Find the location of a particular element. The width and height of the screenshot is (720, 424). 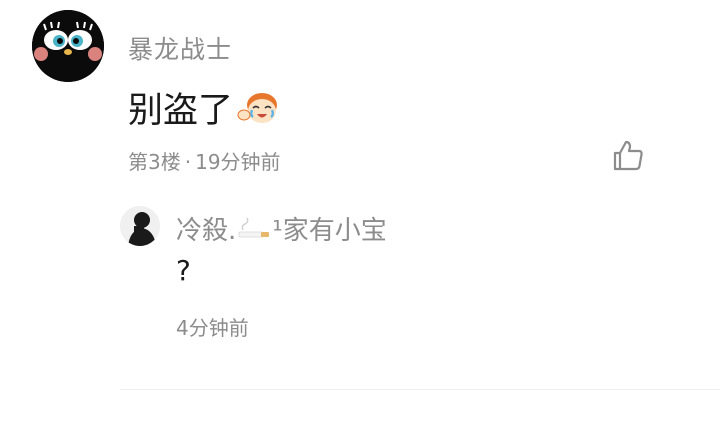

reply-username-suffix: ¹家有小宝 is located at coordinates (329, 231).